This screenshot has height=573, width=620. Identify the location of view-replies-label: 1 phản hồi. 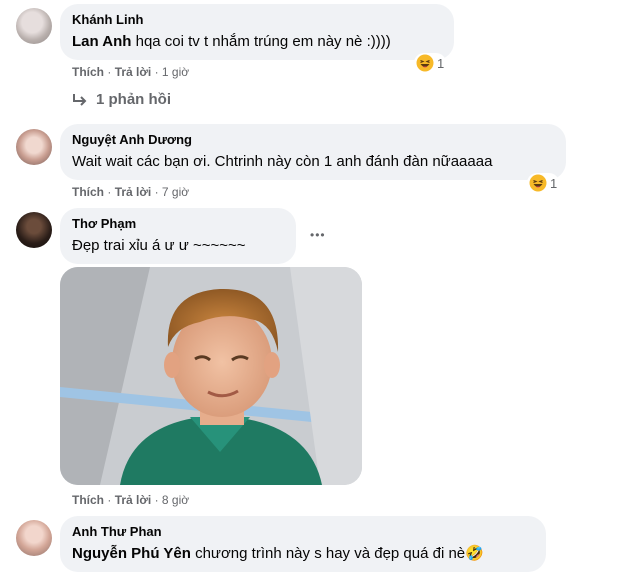
(133, 99).